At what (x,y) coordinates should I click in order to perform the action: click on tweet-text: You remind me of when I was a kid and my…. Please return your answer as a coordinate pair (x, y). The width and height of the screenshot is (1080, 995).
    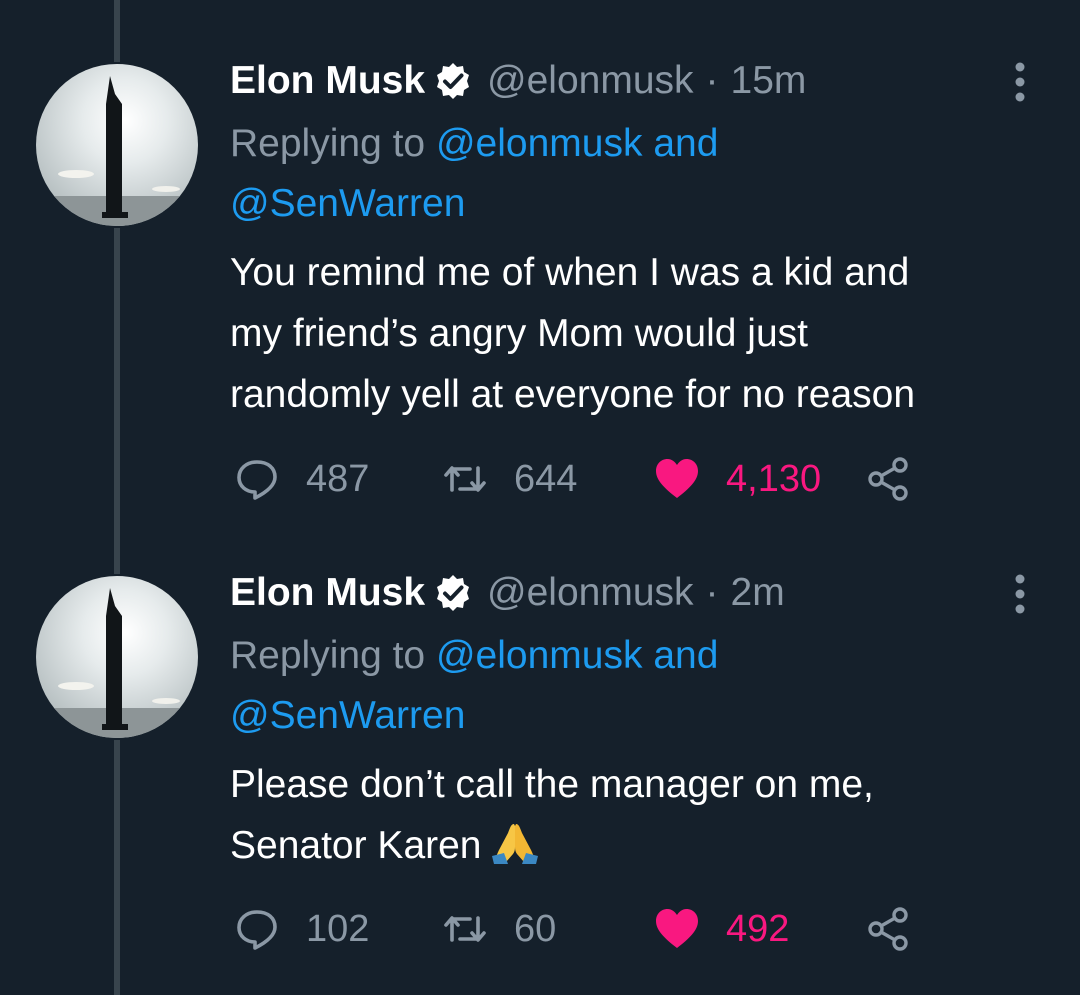
    Looking at the image, I should click on (573, 333).